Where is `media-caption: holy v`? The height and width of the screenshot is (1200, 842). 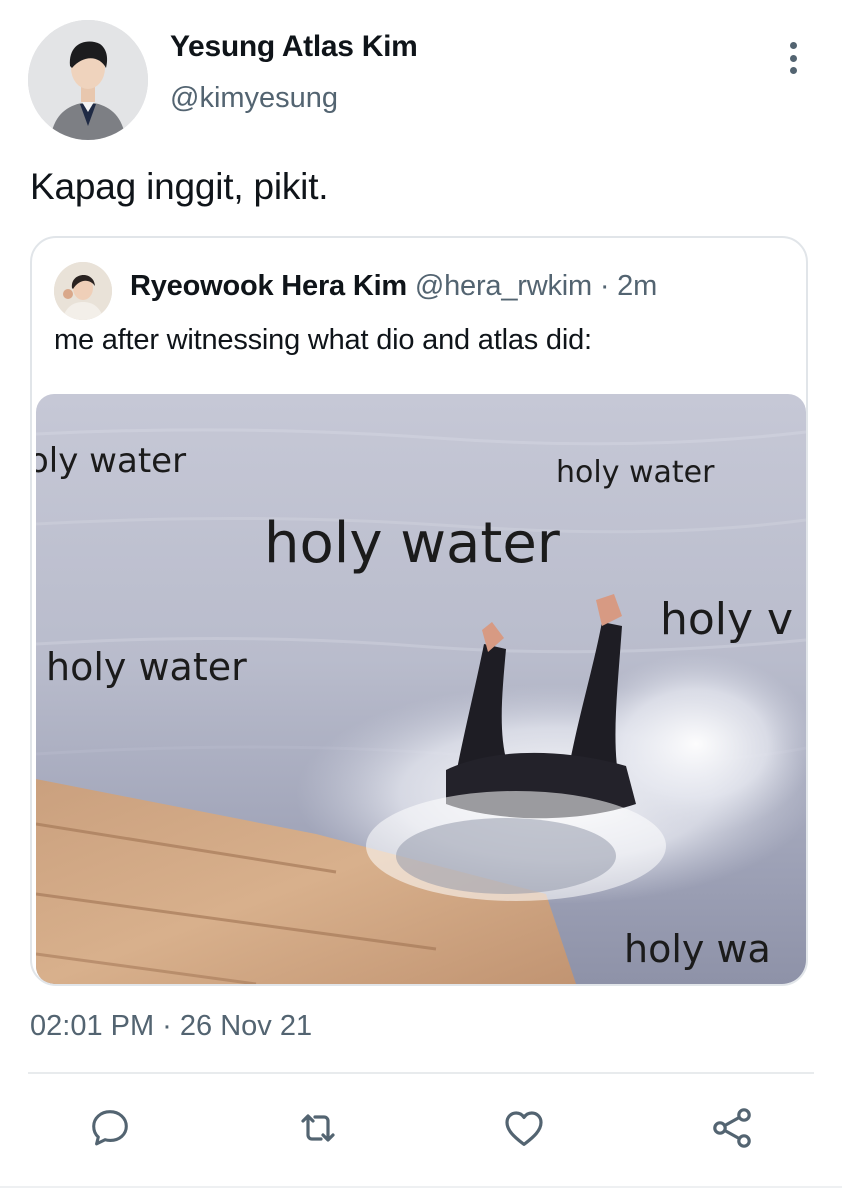 media-caption: holy v is located at coordinates (726, 619).